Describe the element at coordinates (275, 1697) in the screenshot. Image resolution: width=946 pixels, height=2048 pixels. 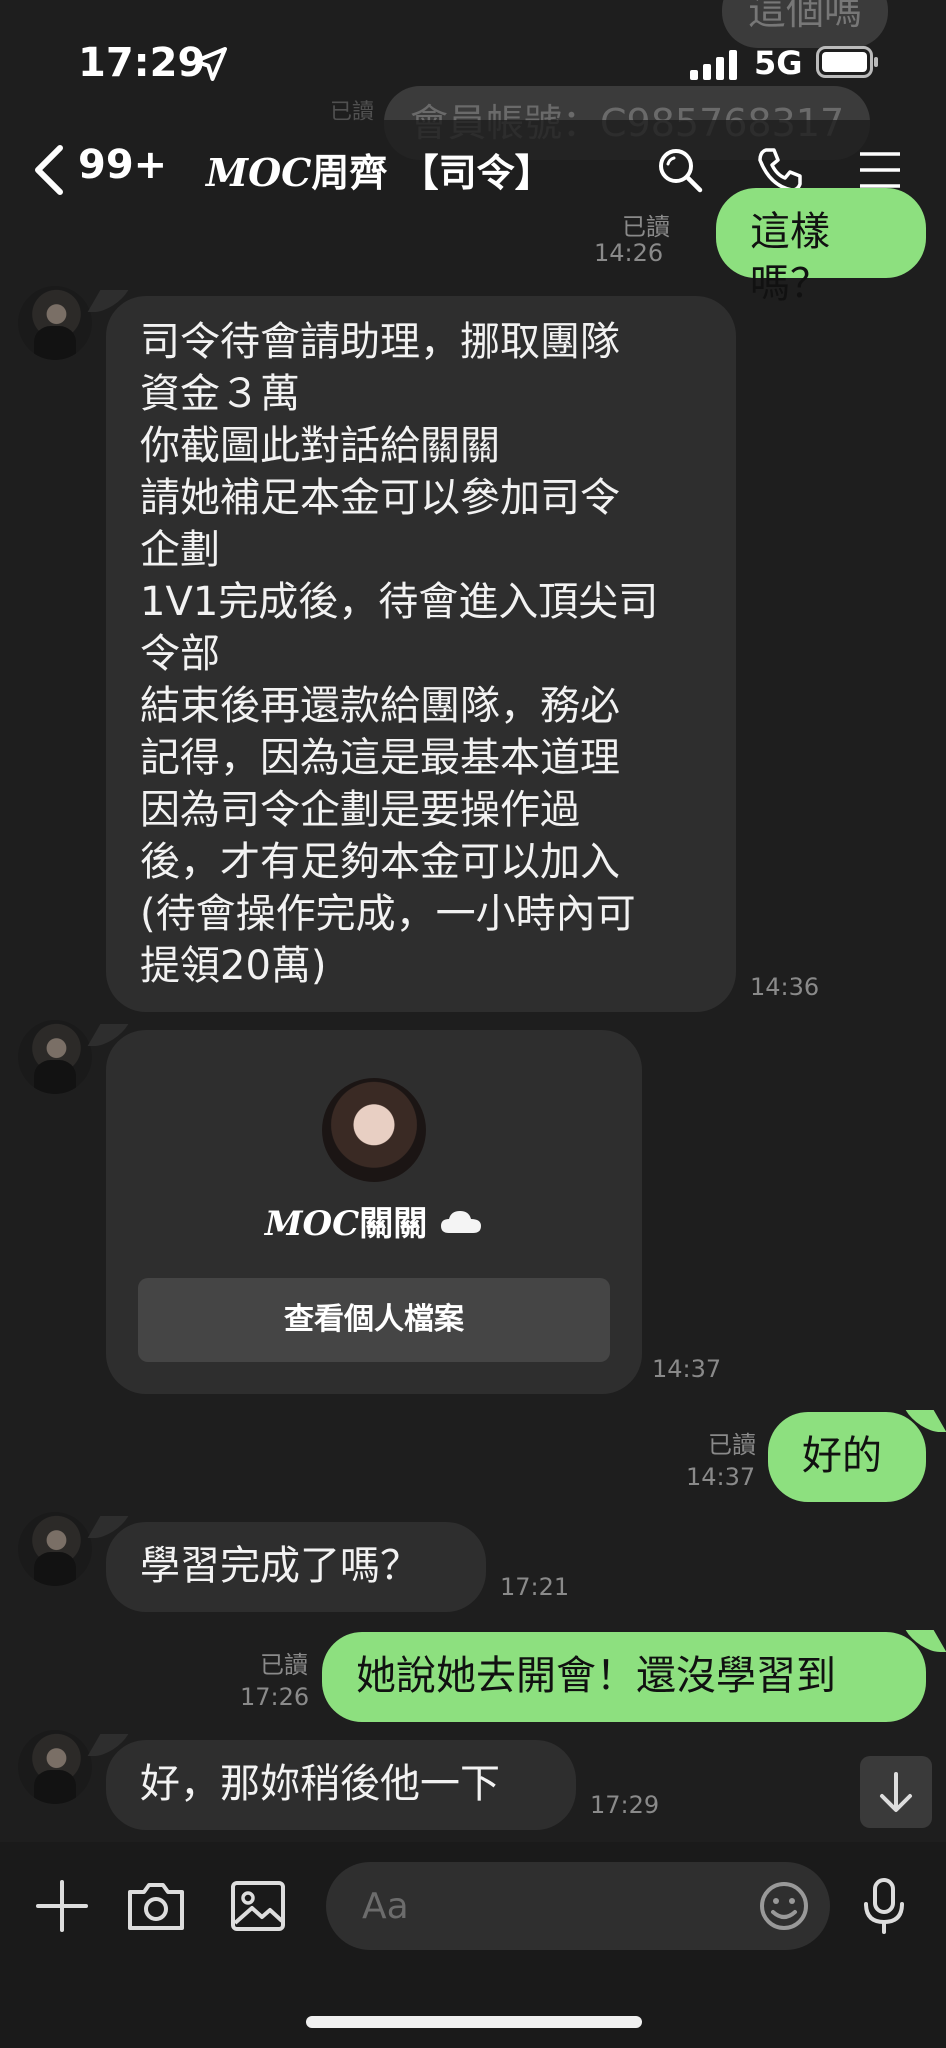
I see `message-time: 17:26` at that location.